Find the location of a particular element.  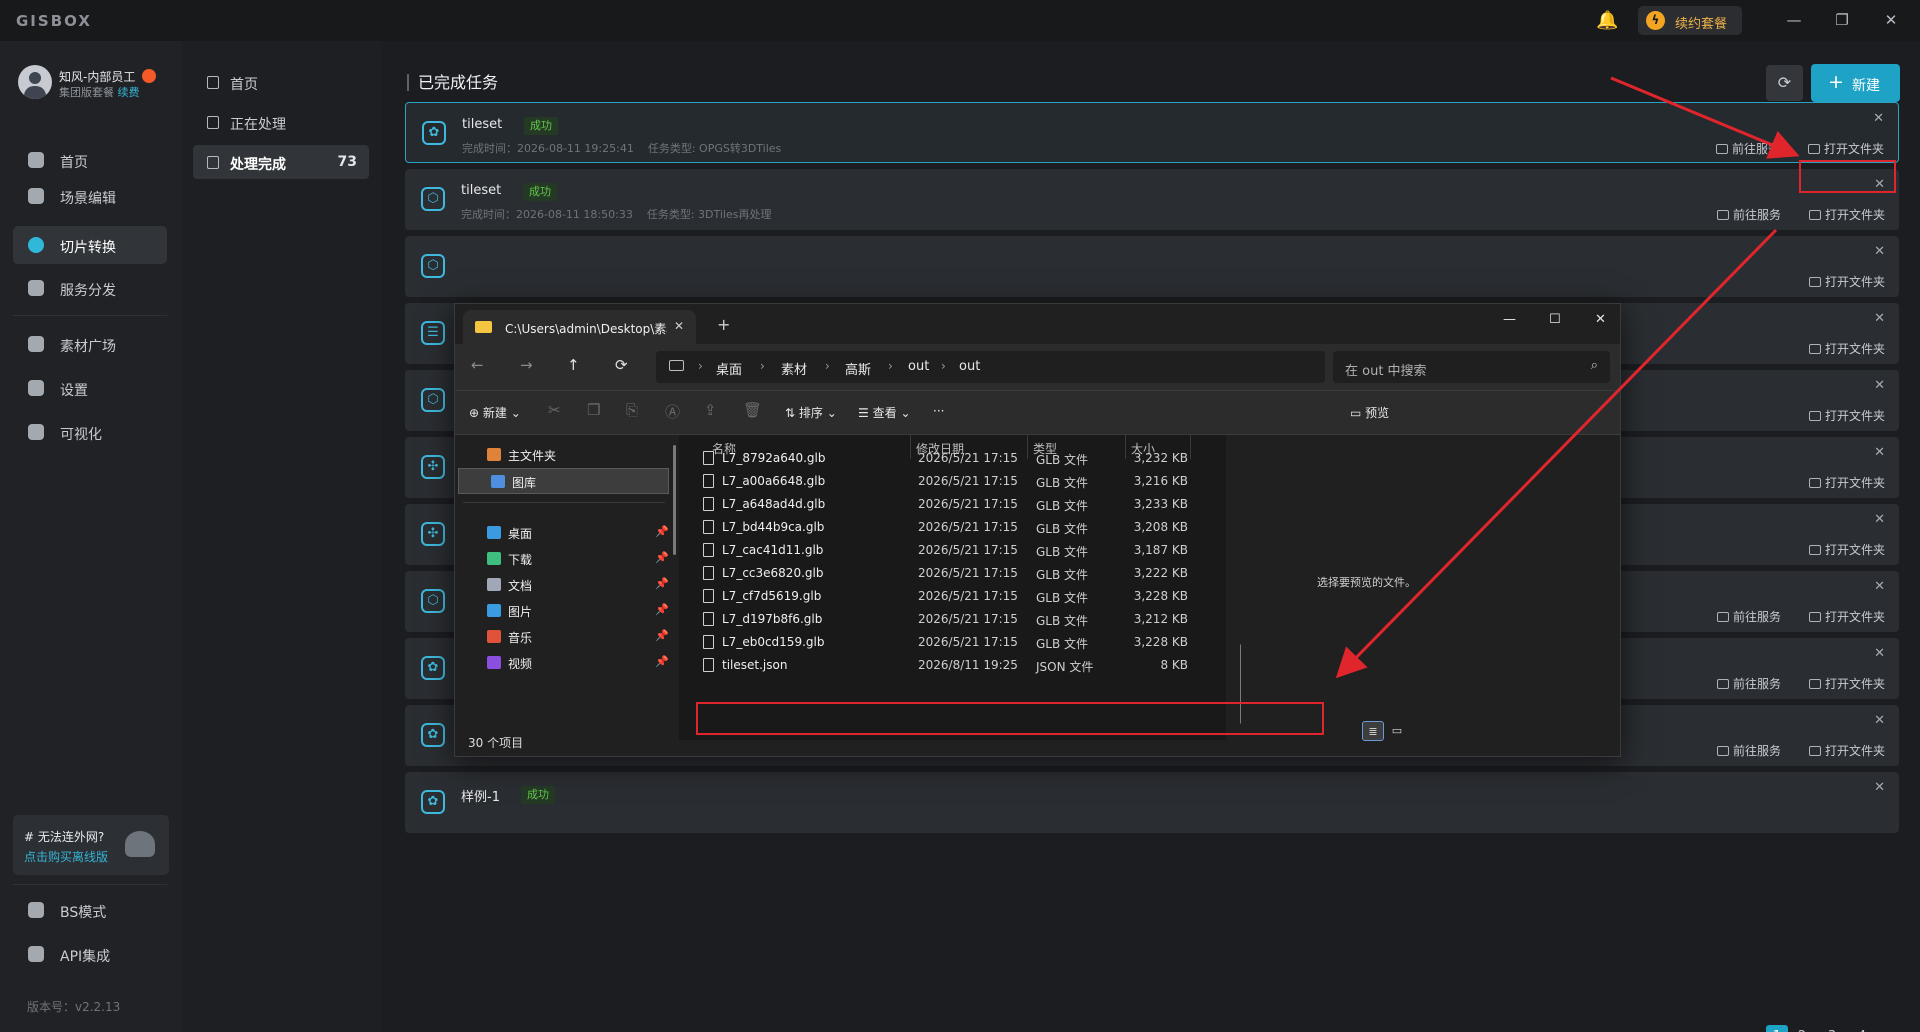

subnav-item-home: 首页 is located at coordinates (281, 82).